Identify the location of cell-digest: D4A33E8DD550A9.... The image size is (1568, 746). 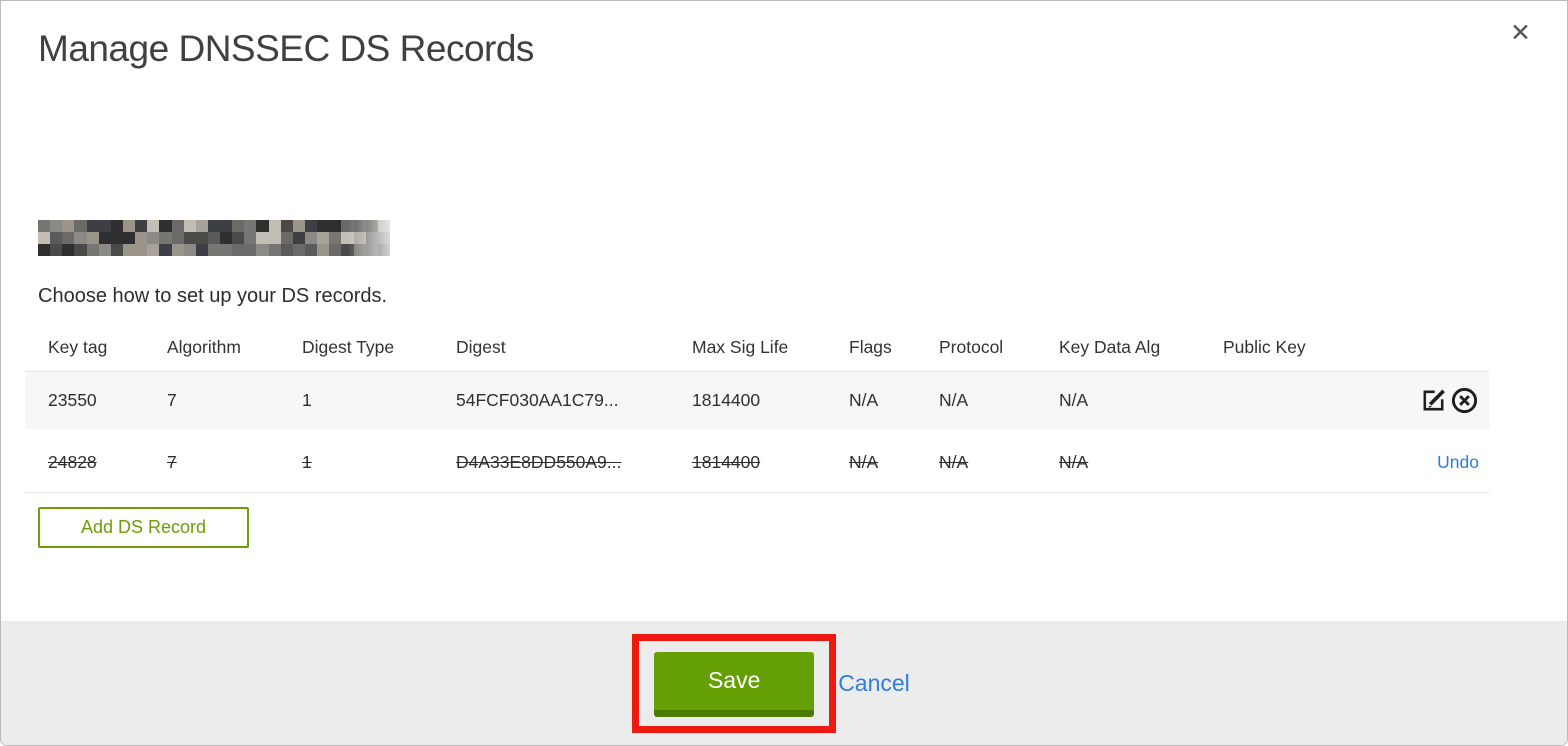
(539, 461).